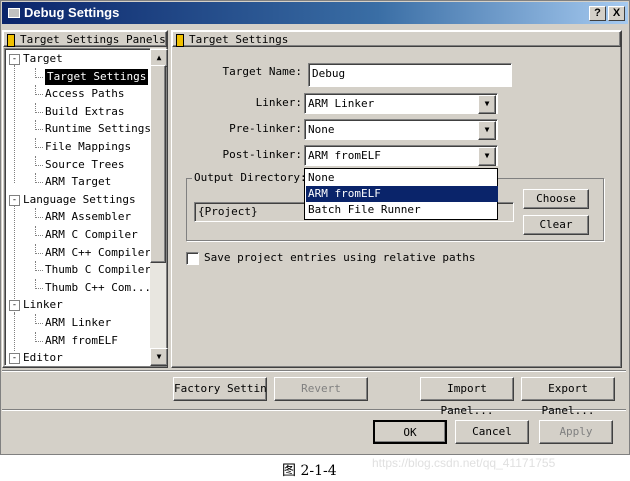 The width and height of the screenshot is (630, 481). What do you see at coordinates (81, 341) in the screenshot?
I see `tree-item: ARM fromELF` at bounding box center [81, 341].